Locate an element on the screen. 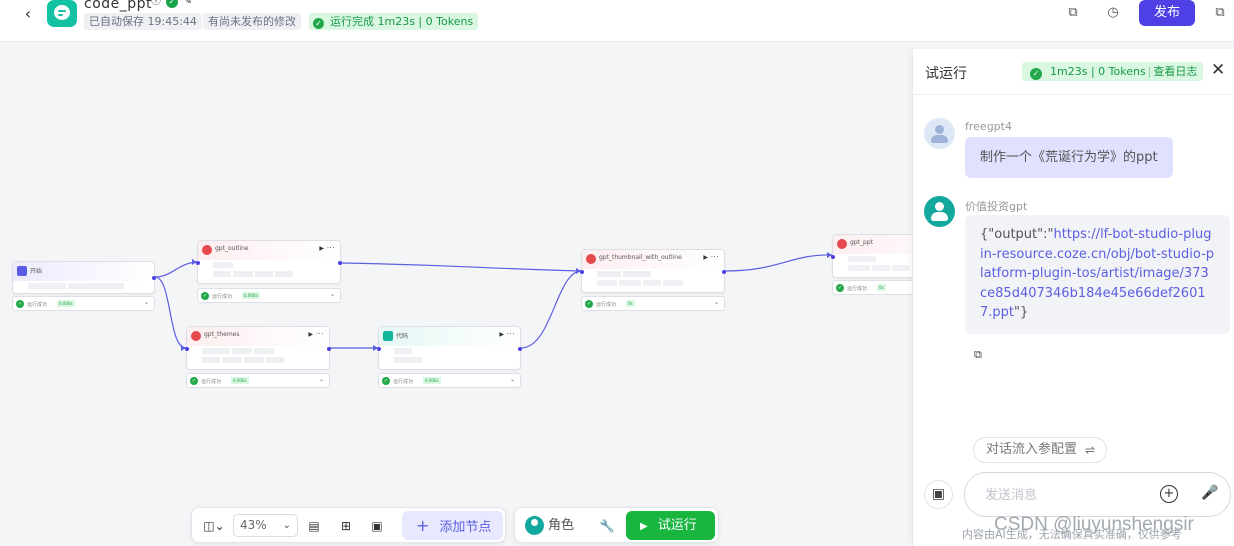  publish-button: 发布 is located at coordinates (1167, 13).